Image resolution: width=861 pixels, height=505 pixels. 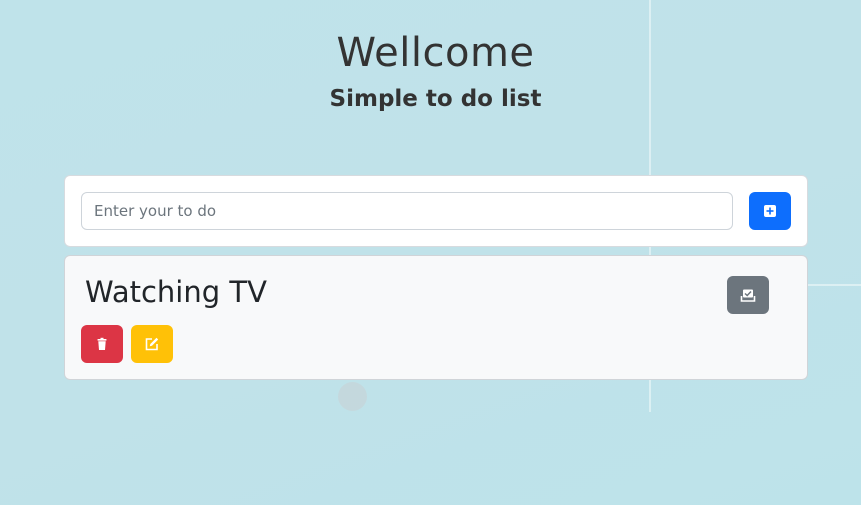 I want to click on page-title: Wellcome, so click(x=435, y=53).